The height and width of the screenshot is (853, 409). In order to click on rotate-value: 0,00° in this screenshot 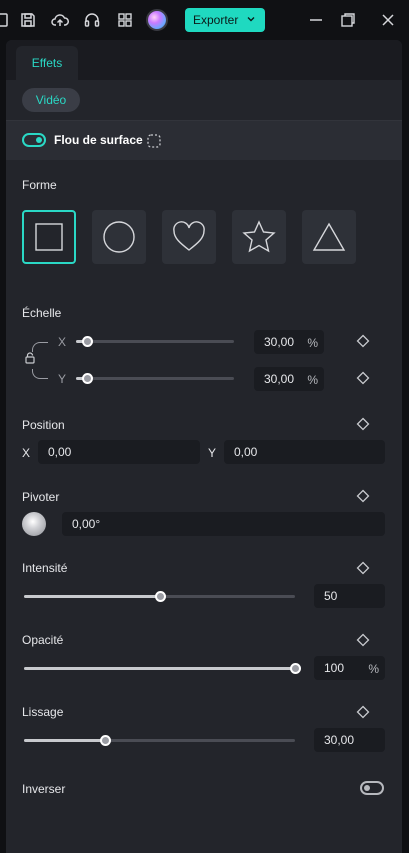, I will do `click(86, 524)`.